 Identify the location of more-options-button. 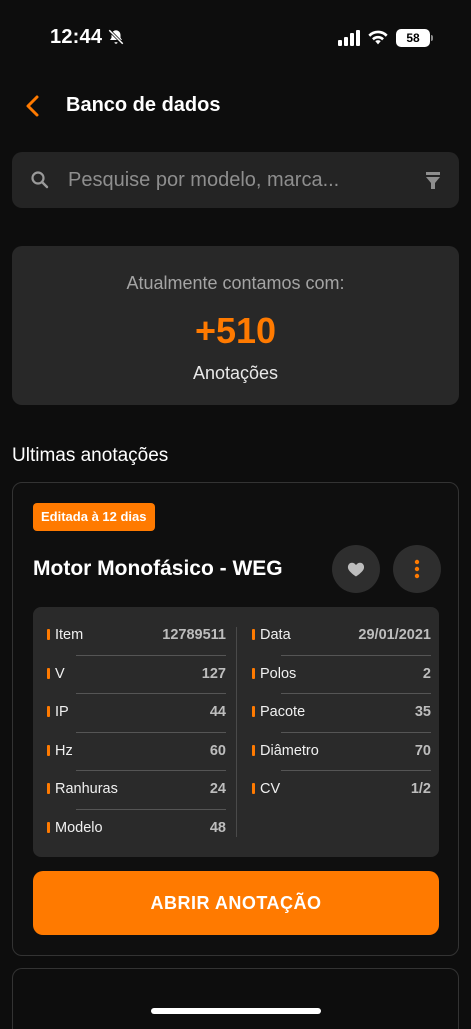
(417, 569).